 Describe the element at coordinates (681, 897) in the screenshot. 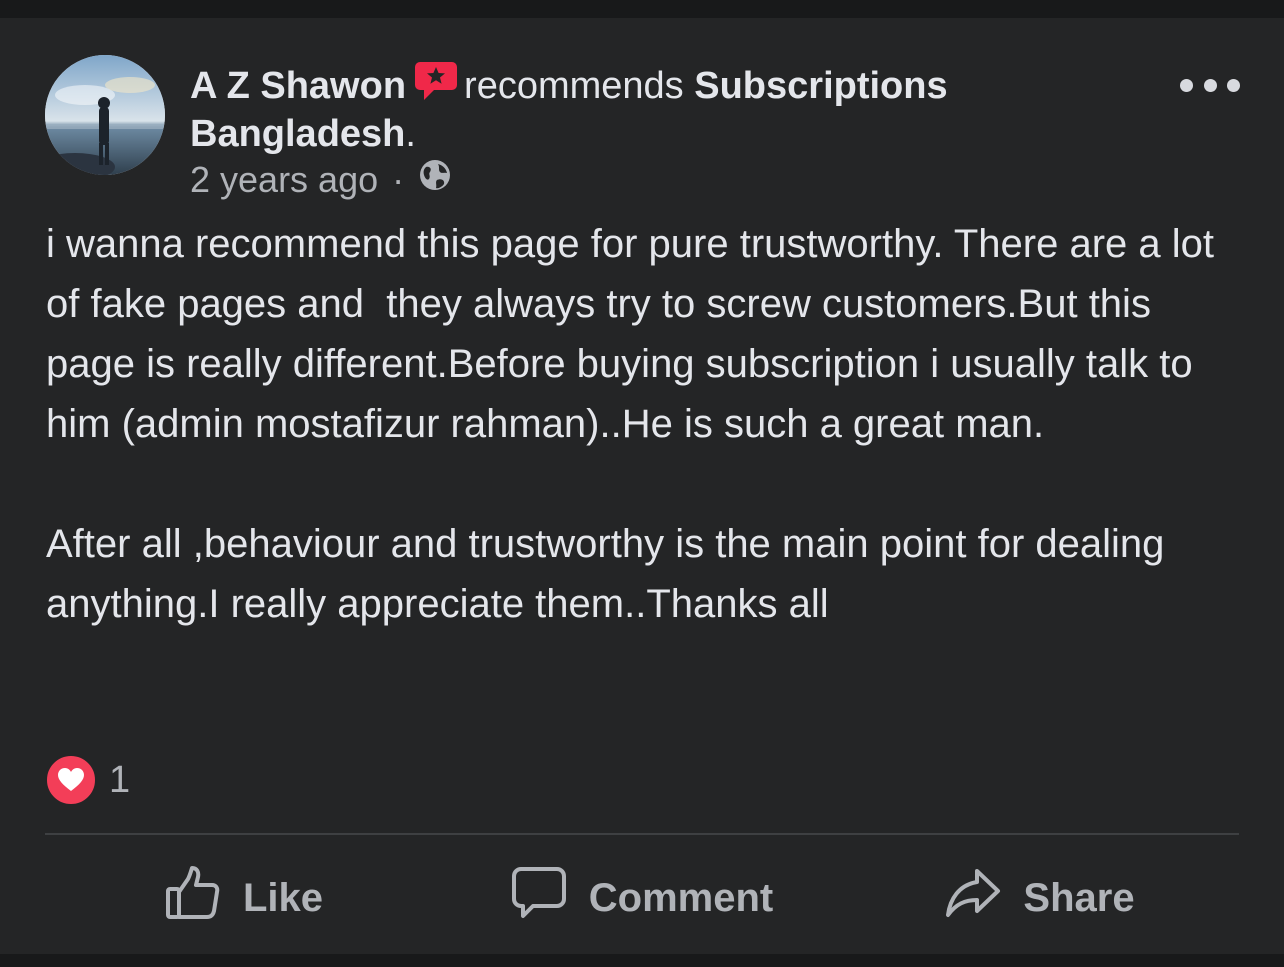

I see `comment-label: Comment` at that location.